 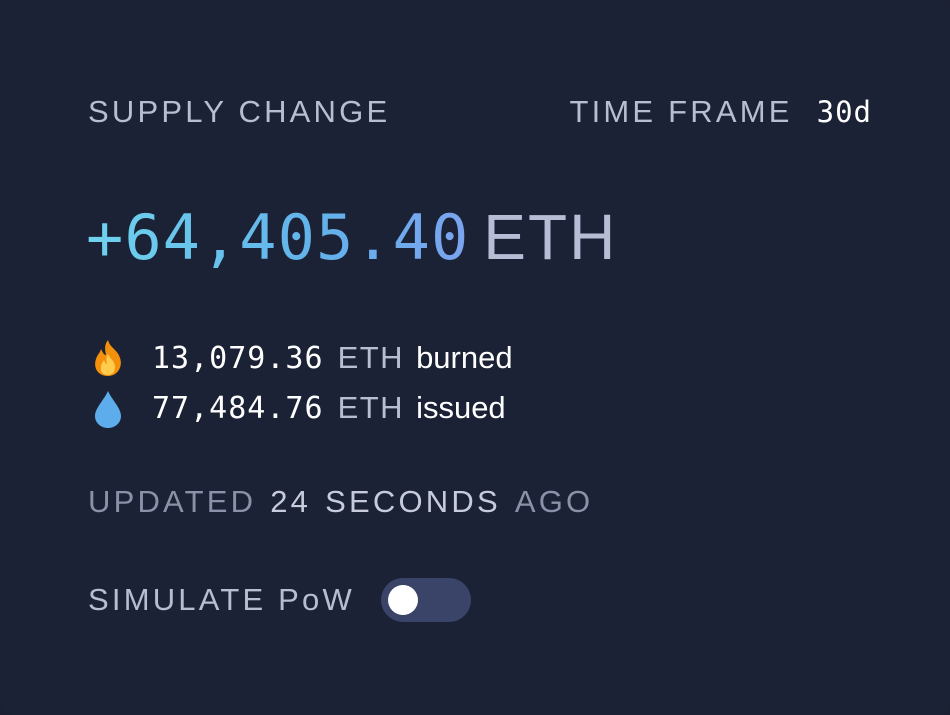 I want to click on time-frame-selector: TIME FRAME 30d, so click(x=720, y=112).